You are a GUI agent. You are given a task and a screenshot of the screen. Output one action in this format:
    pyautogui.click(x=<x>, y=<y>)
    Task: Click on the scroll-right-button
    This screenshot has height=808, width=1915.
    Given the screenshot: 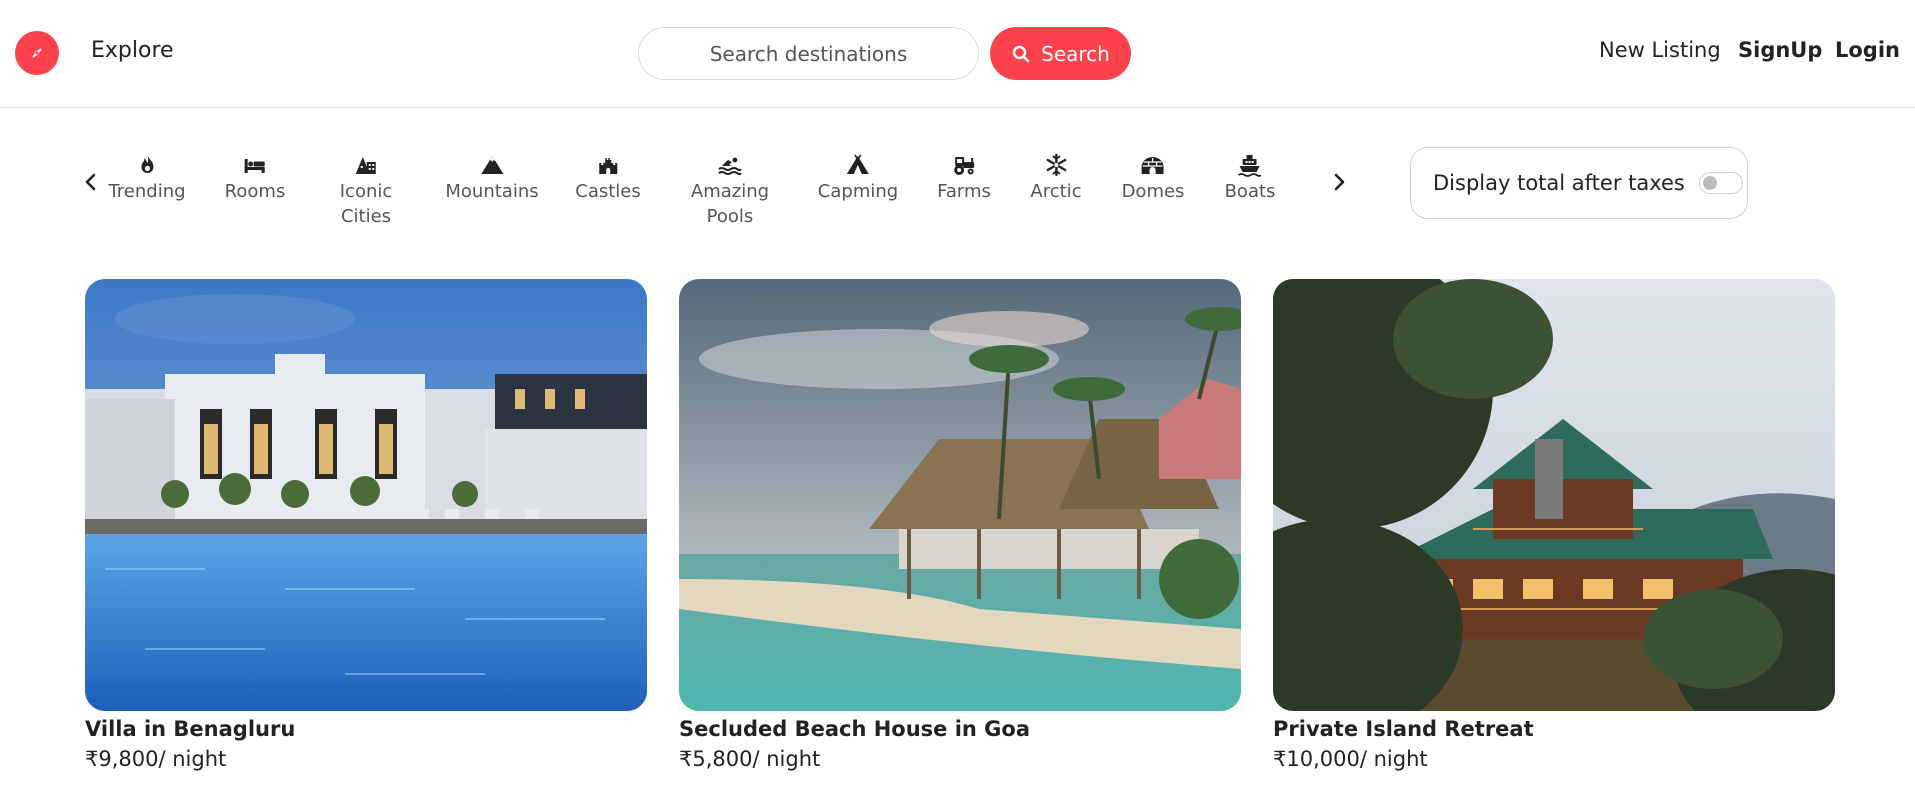 What is the action you would take?
    pyautogui.click(x=1339, y=182)
    